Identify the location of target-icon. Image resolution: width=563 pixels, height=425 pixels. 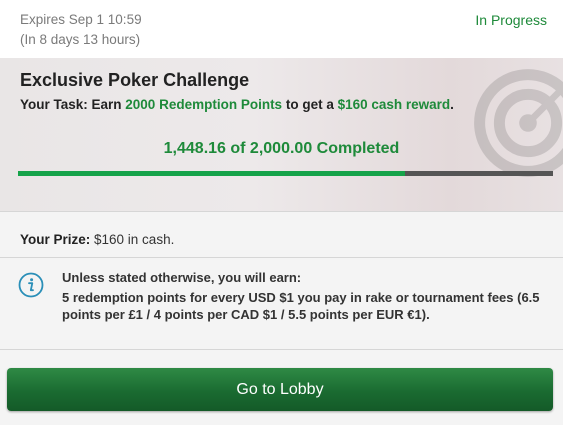
(518, 123).